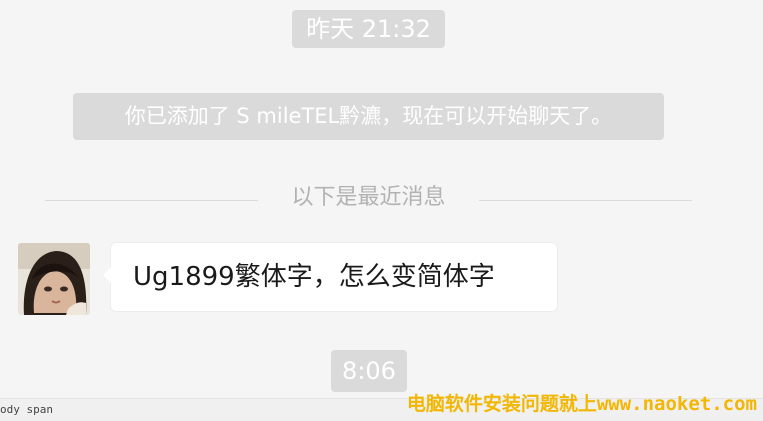 This screenshot has height=421, width=763. I want to click on system-message: 你已添加了 S mileTEL黔瀌，现在可以开始聊天了。, so click(368, 116).